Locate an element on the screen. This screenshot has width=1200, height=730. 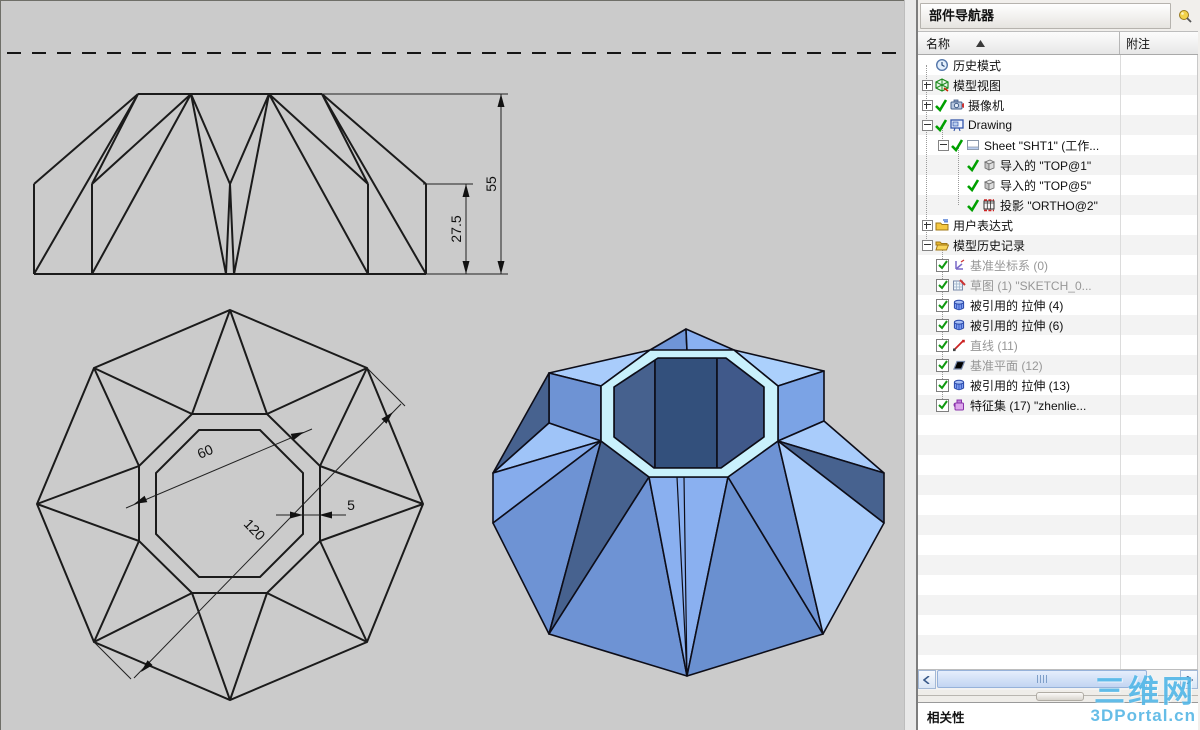
plane-icon is located at coordinates (959, 365).